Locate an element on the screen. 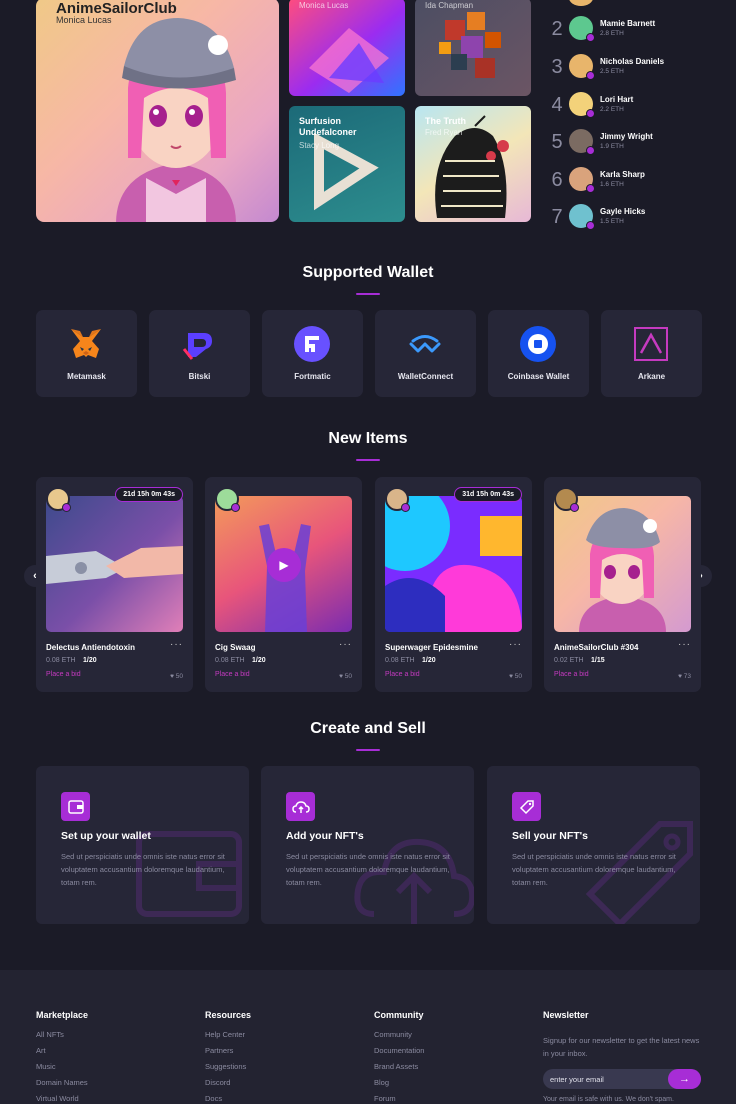 This screenshot has height=1104, width=736. wallet-fortmatic: Fortmatic is located at coordinates (312, 353).